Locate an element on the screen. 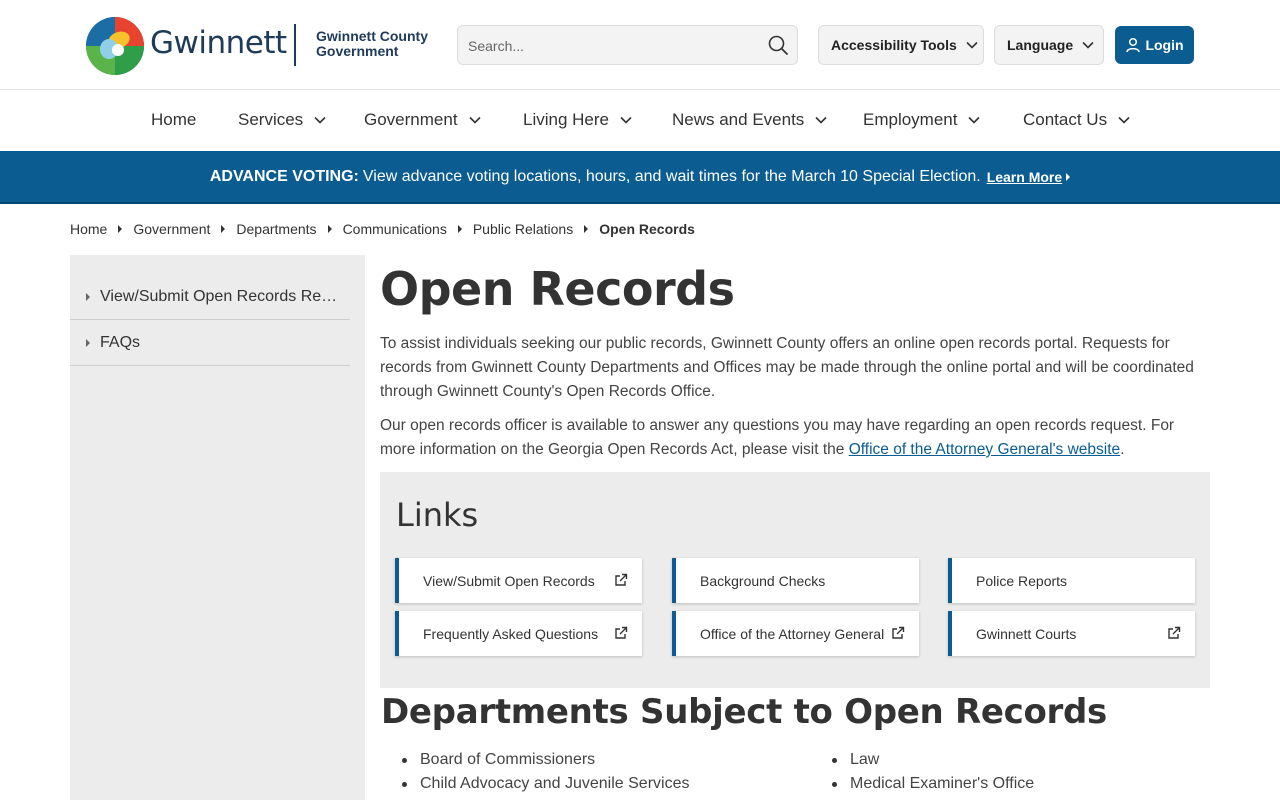 Image resolution: width=1280 pixels, height=800 pixels. nav-item-services: Services is located at coordinates (282, 120).